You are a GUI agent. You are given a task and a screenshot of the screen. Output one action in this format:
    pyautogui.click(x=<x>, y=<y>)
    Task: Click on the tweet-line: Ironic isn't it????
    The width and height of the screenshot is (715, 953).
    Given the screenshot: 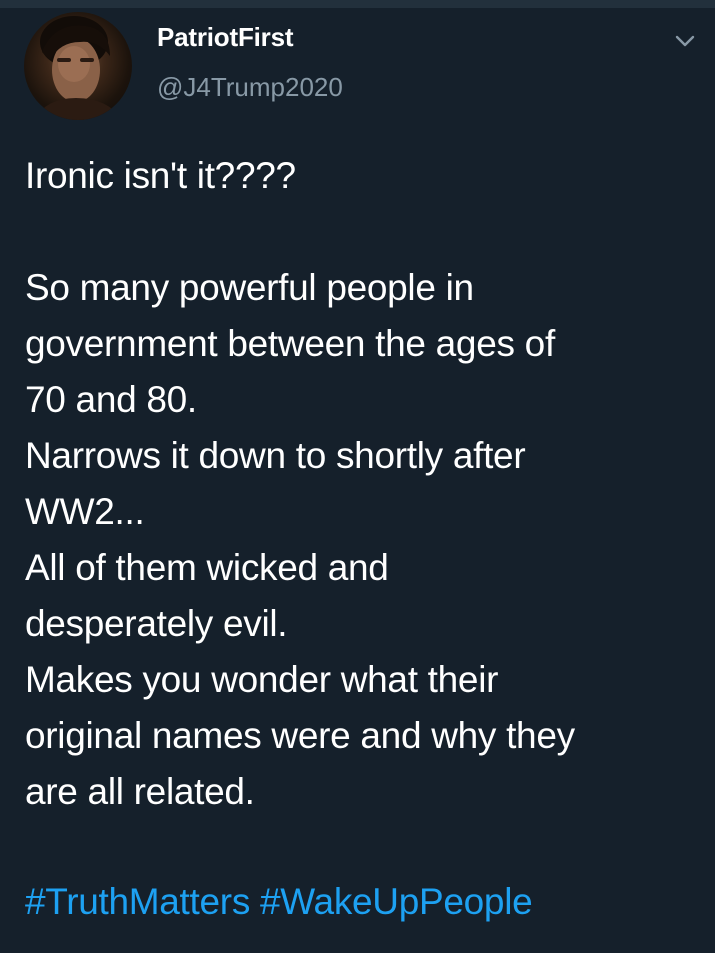 What is the action you would take?
    pyautogui.click(x=160, y=175)
    